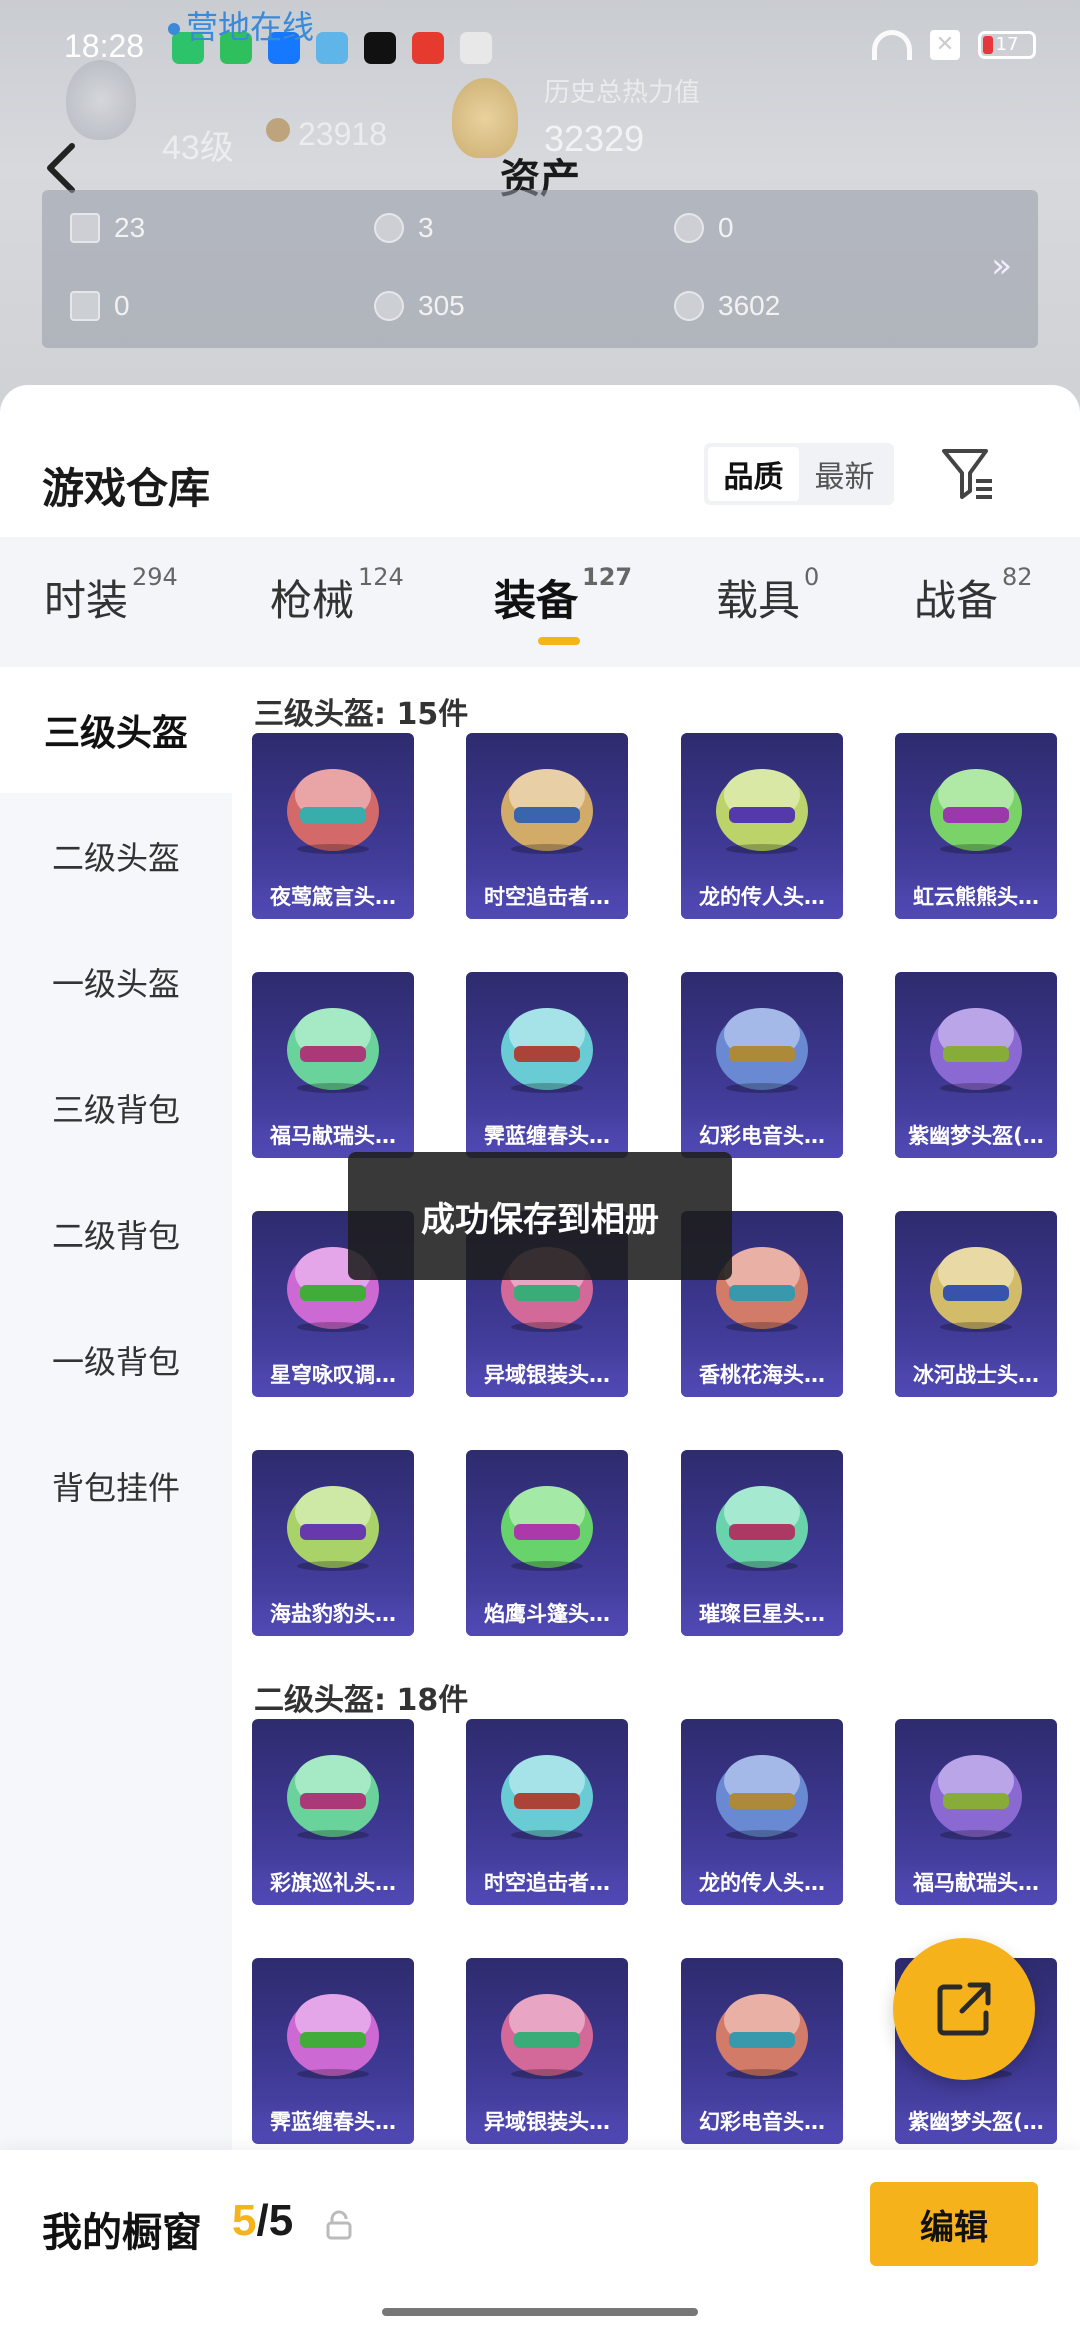 The height and width of the screenshot is (2340, 1080). What do you see at coordinates (361, 1700) in the screenshot?
I see `section-title-level2: 二级头盔: 18件` at bounding box center [361, 1700].